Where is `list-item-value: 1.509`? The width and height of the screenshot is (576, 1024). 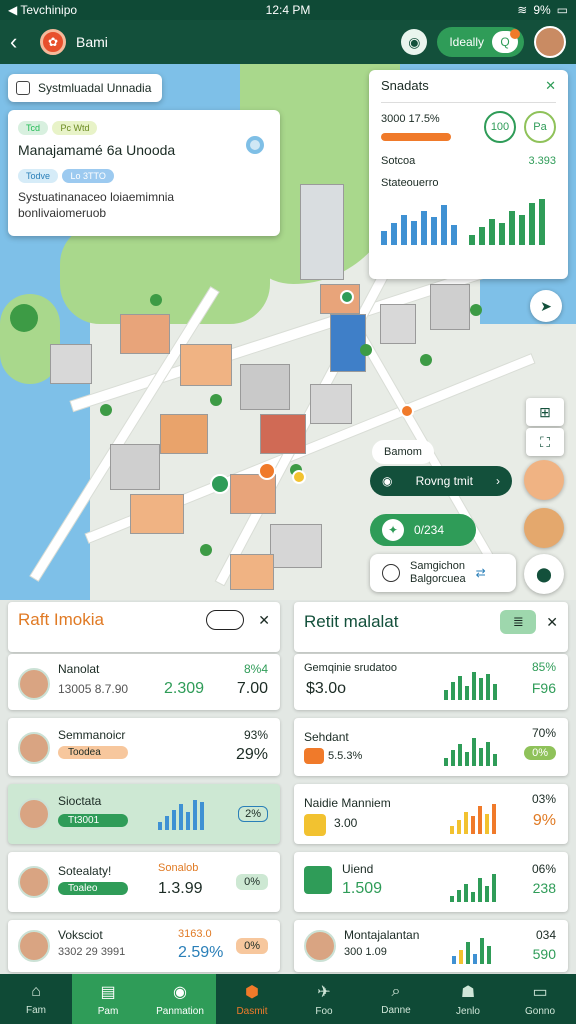 list-item-value: 1.509 is located at coordinates (362, 888).